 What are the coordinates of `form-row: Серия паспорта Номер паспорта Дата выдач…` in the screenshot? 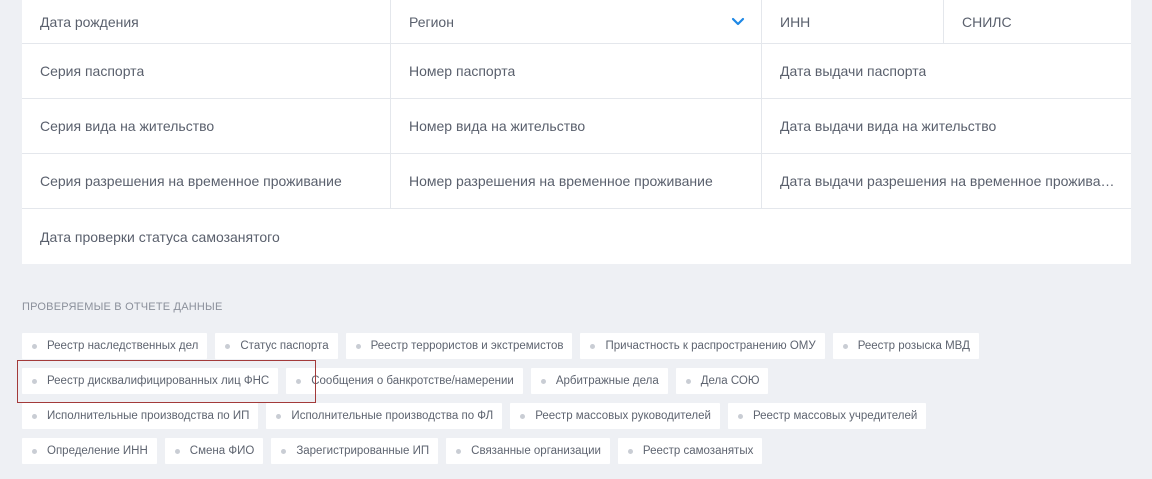 It's located at (576, 71).